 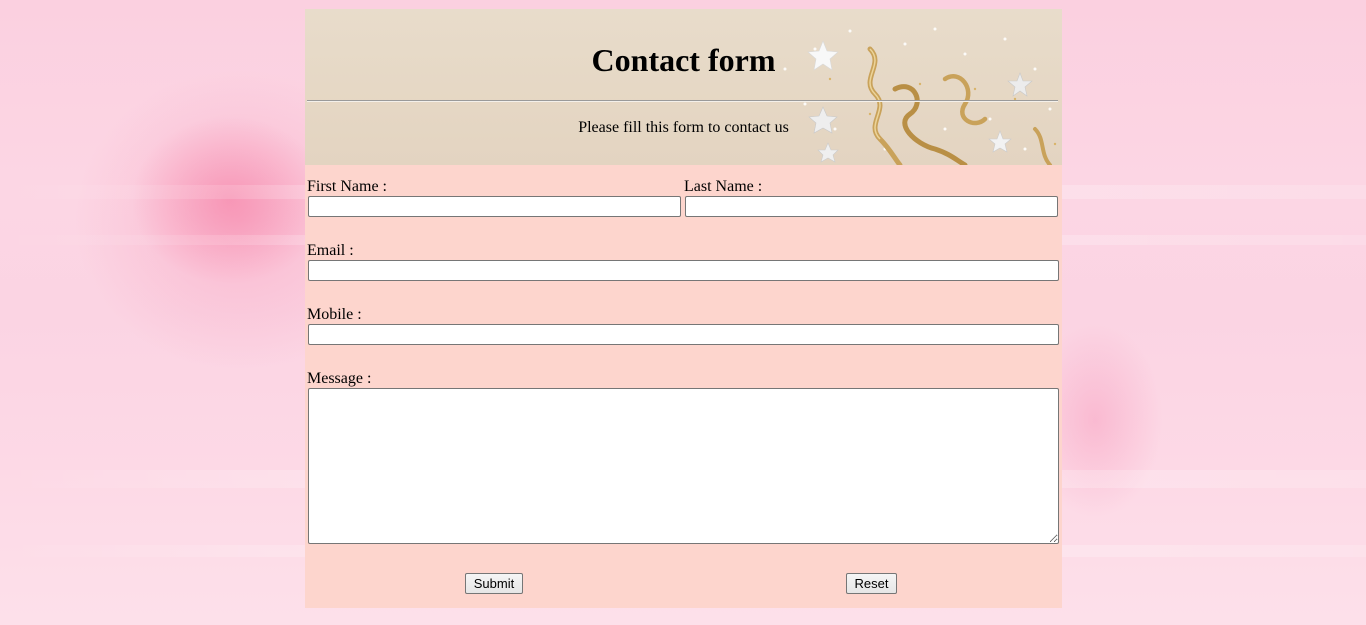 I want to click on star-ribbon-decoration-icon, so click(x=920, y=96).